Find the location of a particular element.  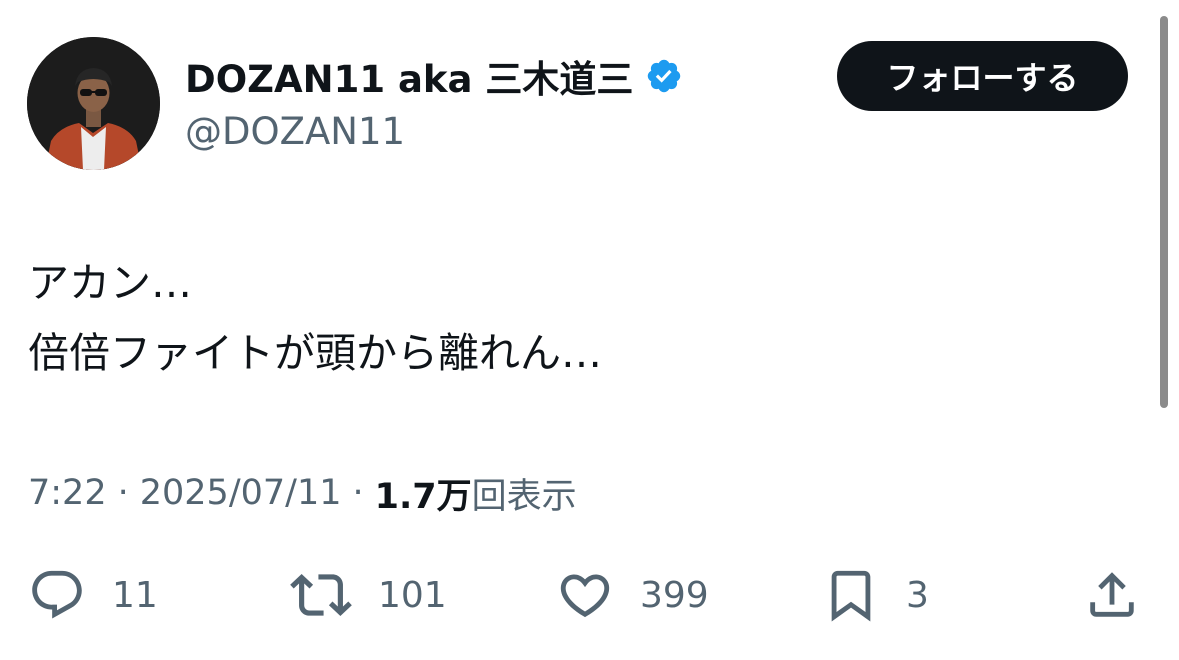

display-name: DOZAN11 aka 三木道三 is located at coordinates (409, 76).